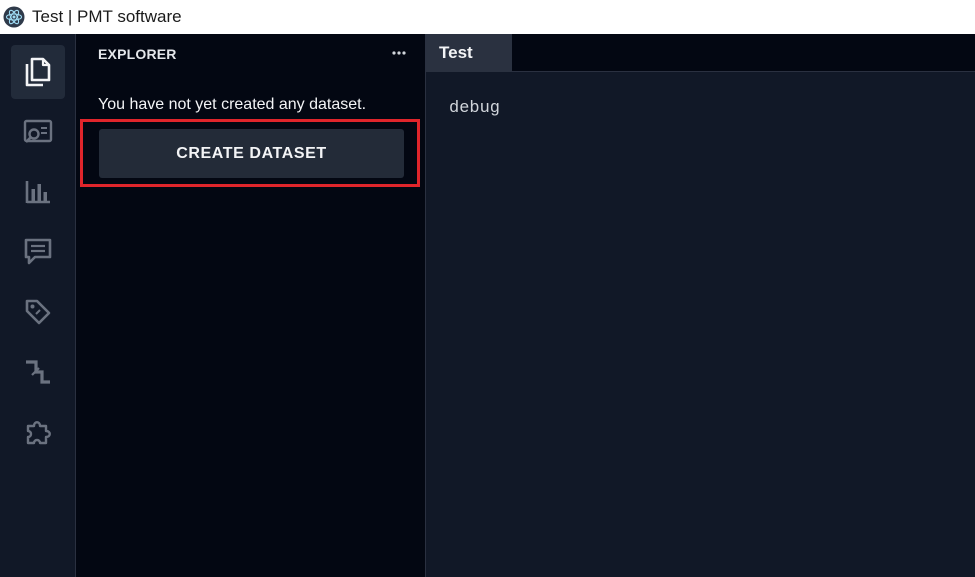 This screenshot has width=975, height=577. What do you see at coordinates (137, 54) in the screenshot?
I see `explorer-header: EXPLORER` at bounding box center [137, 54].